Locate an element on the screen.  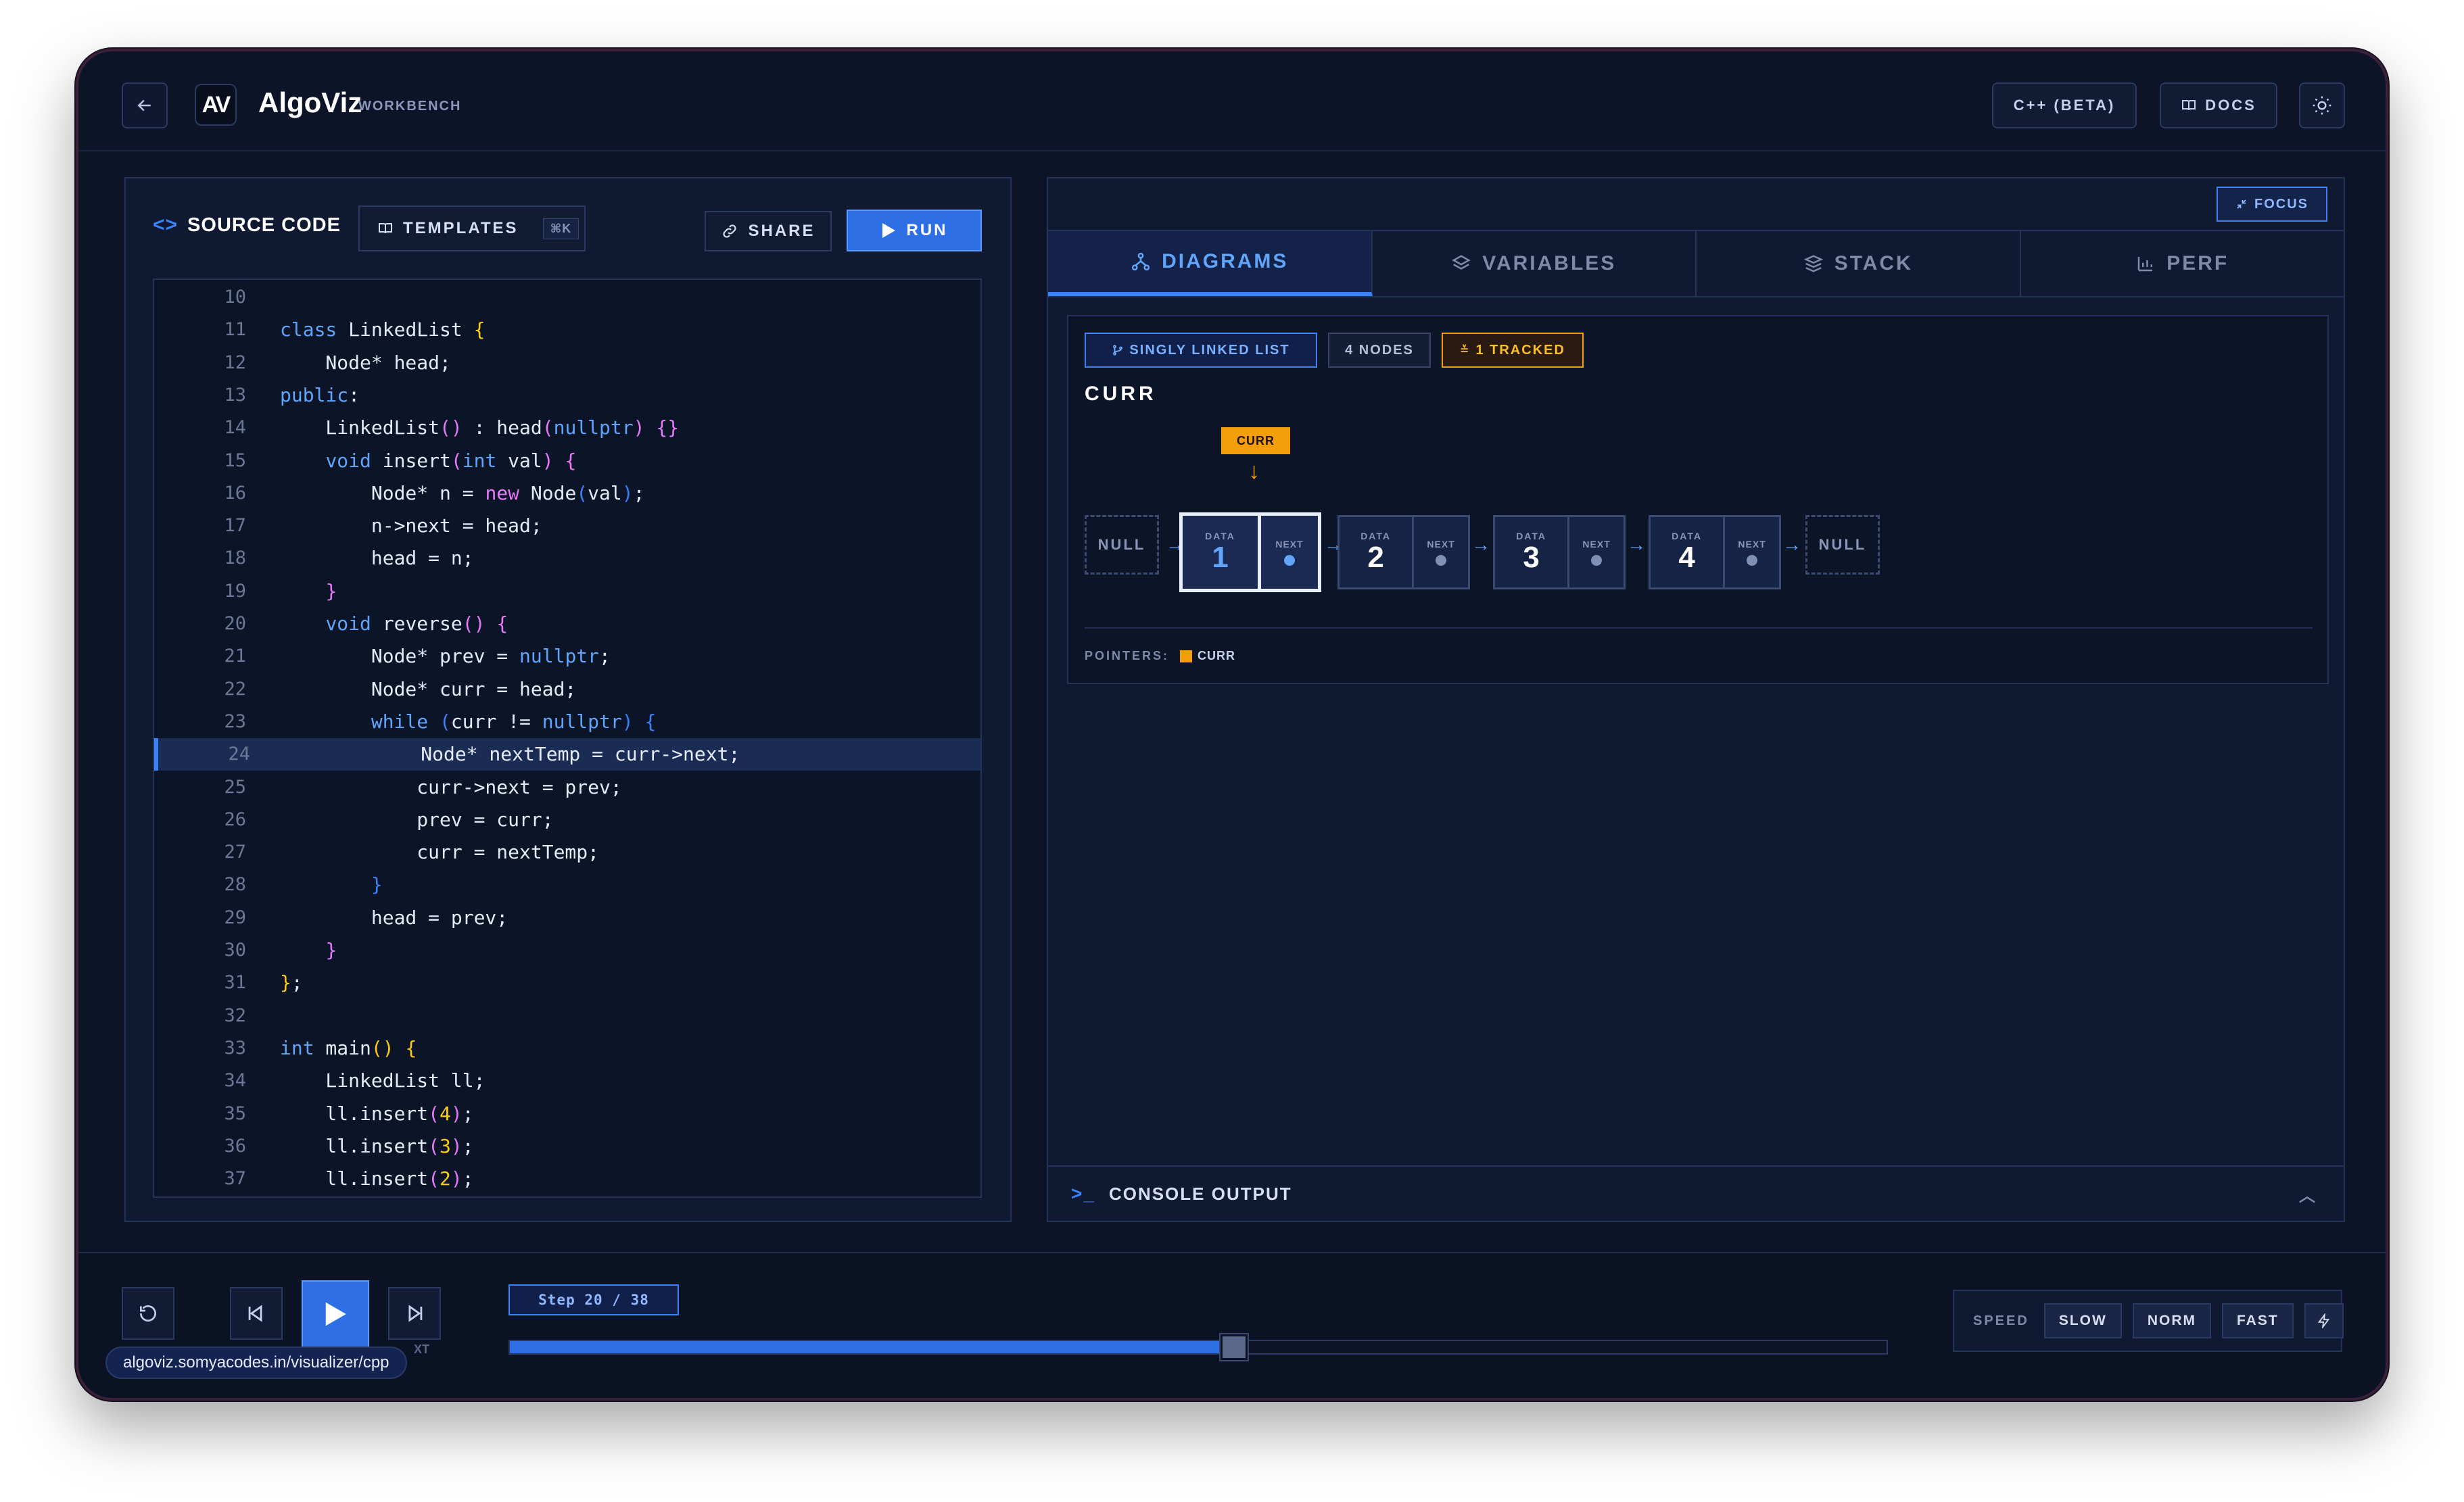
code-line: 12 Node* head; is located at coordinates (567, 363).